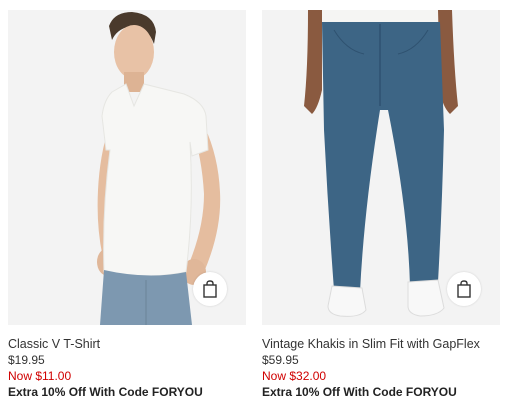  Describe the element at coordinates (381, 344) in the screenshot. I see `product-name-link: Vintage Khakis in Slim Fit with GapFlex` at that location.